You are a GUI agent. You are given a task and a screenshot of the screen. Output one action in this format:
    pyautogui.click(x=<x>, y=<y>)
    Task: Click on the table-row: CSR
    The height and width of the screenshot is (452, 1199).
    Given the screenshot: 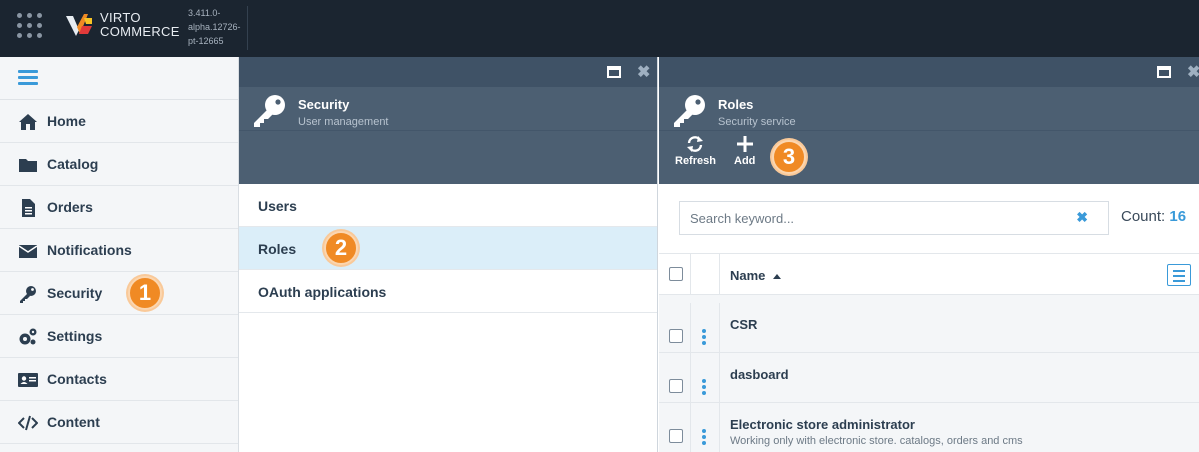 What is the action you would take?
    pyautogui.click(x=929, y=328)
    